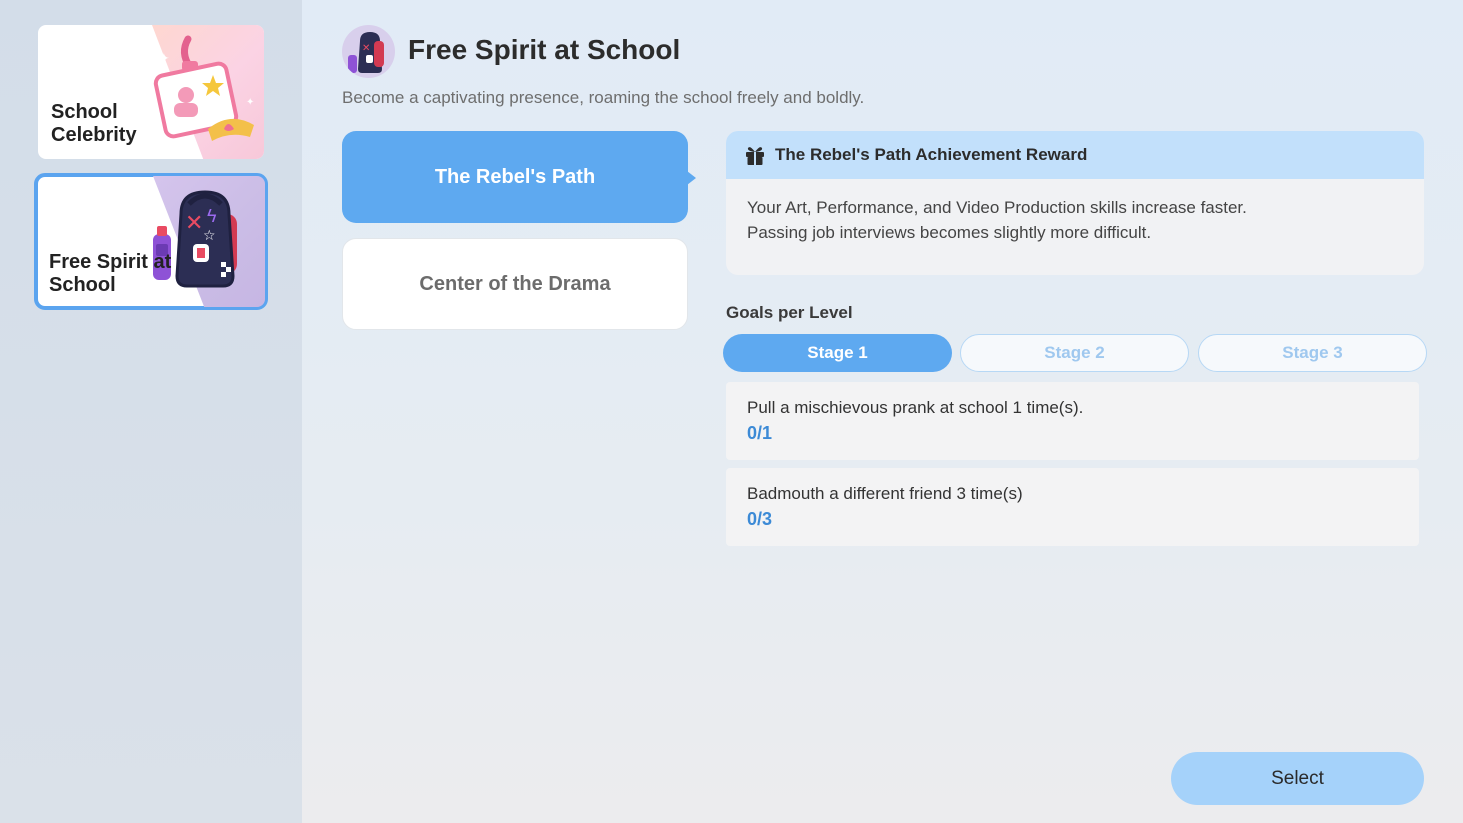 Image resolution: width=1463 pixels, height=823 pixels. What do you see at coordinates (515, 284) in the screenshot?
I see `path-tab-center-of-the-drama: Center of the Drama` at bounding box center [515, 284].